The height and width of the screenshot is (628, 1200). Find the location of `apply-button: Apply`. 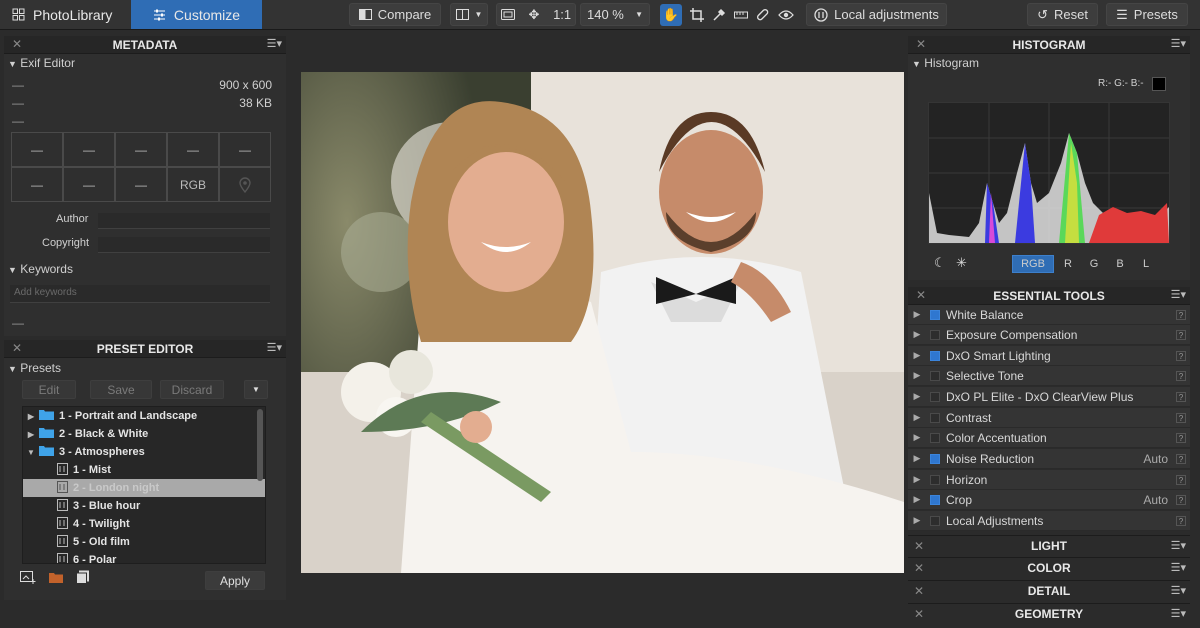

apply-button: Apply is located at coordinates (235, 580).